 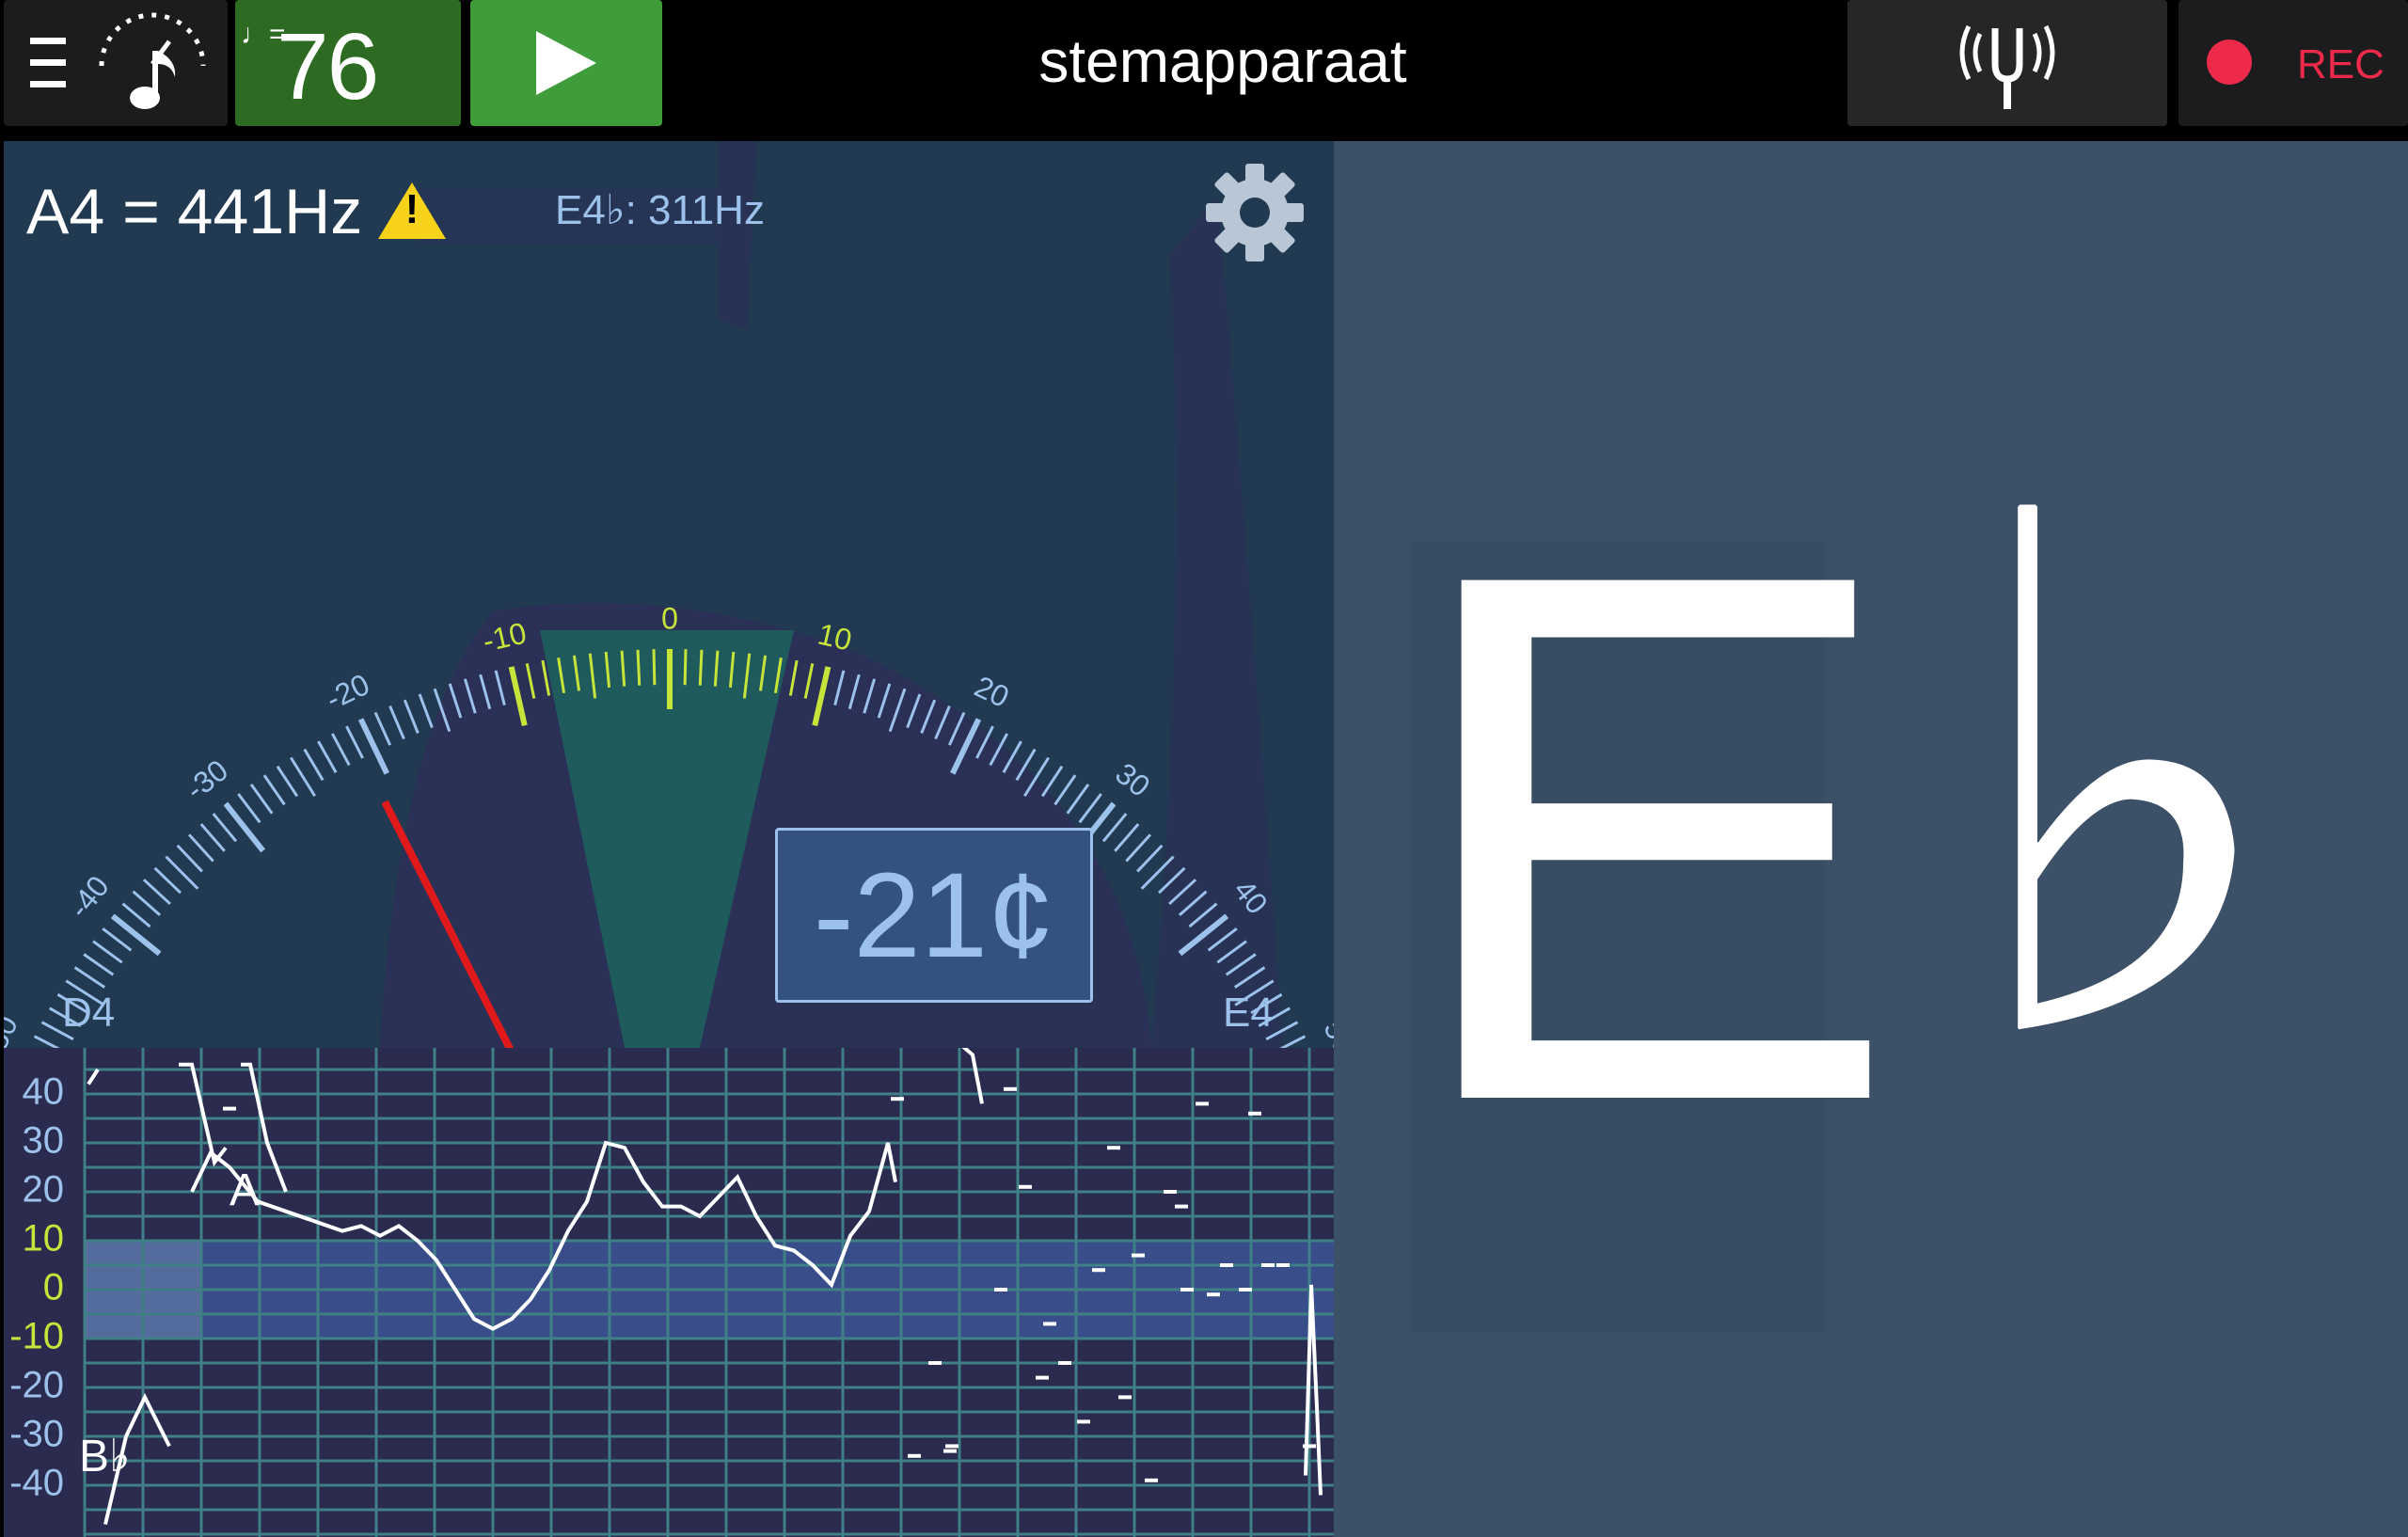 I want to click on graph-y-label: 0, so click(x=54, y=1287).